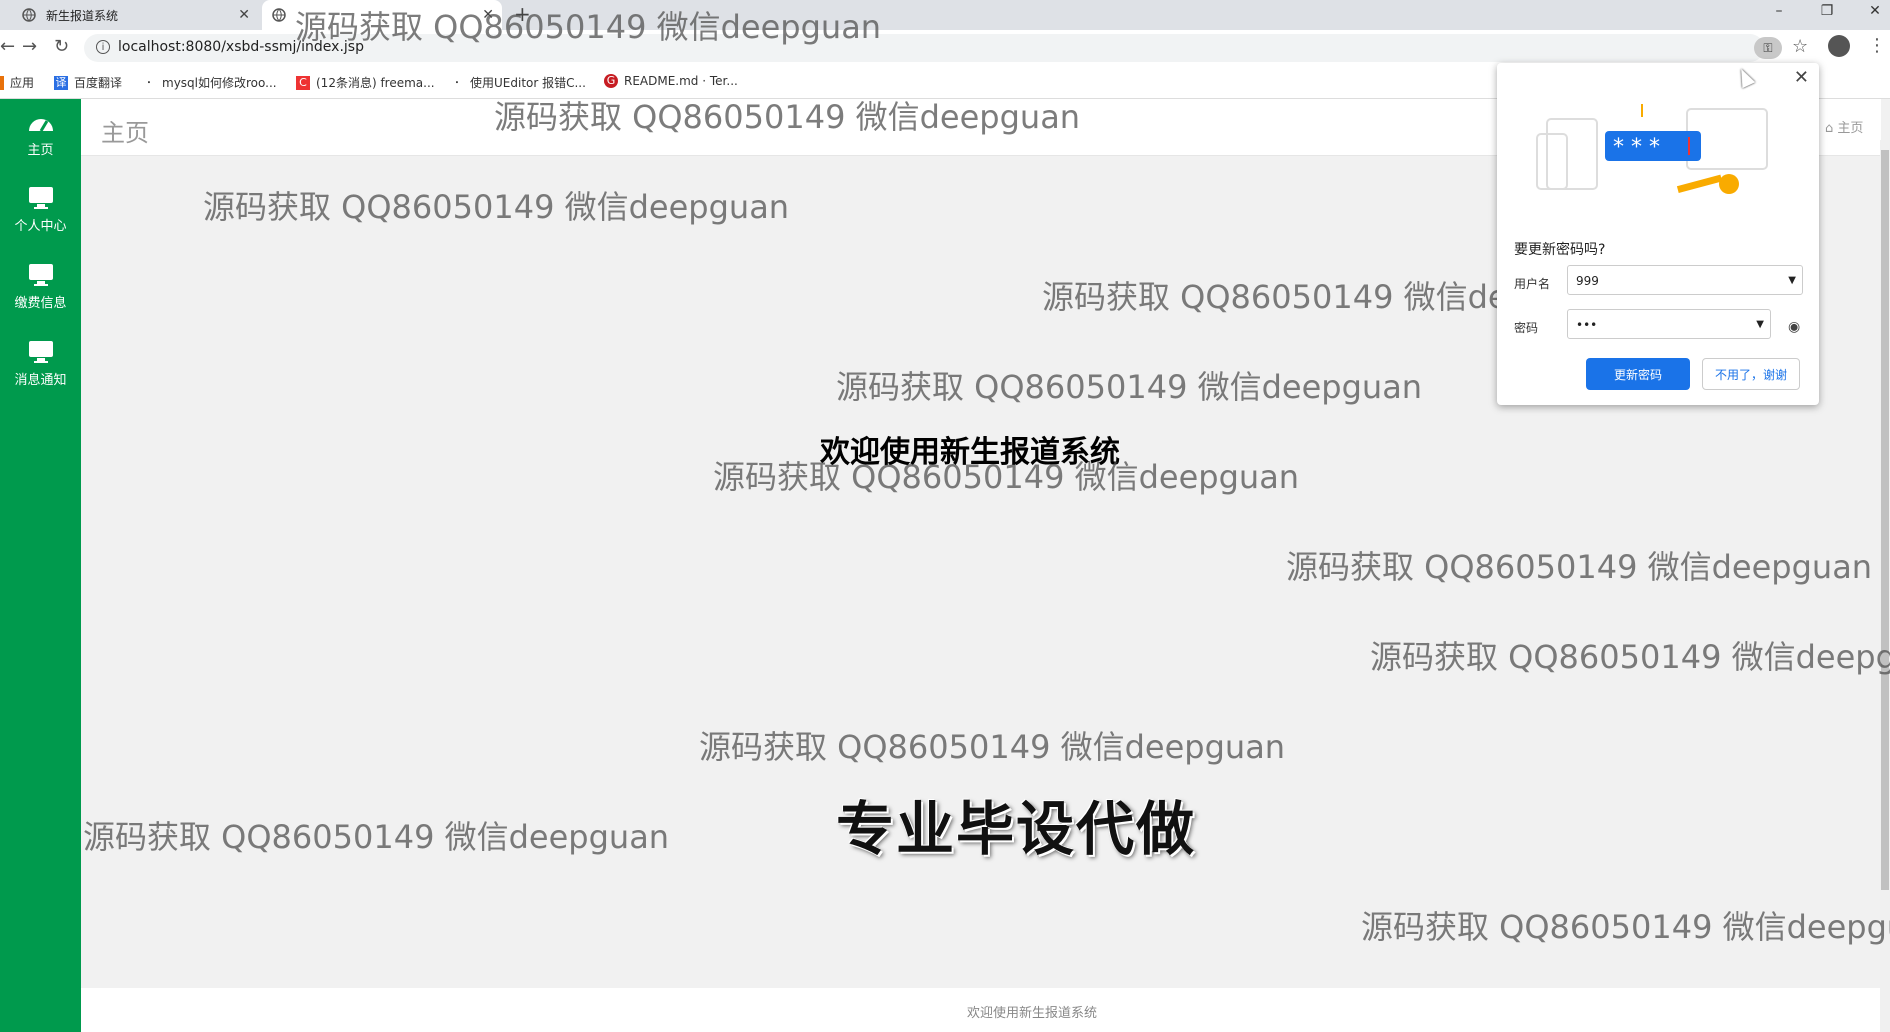 The image size is (1890, 1032). What do you see at coordinates (1016, 829) in the screenshot?
I see `banner-text: 专业毕设代做` at bounding box center [1016, 829].